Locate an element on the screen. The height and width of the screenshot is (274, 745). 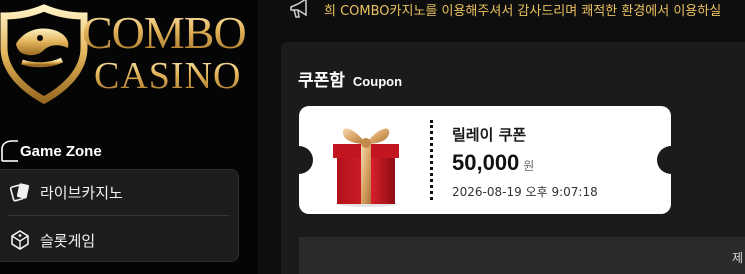
logo-shield-icon is located at coordinates (44, 54).